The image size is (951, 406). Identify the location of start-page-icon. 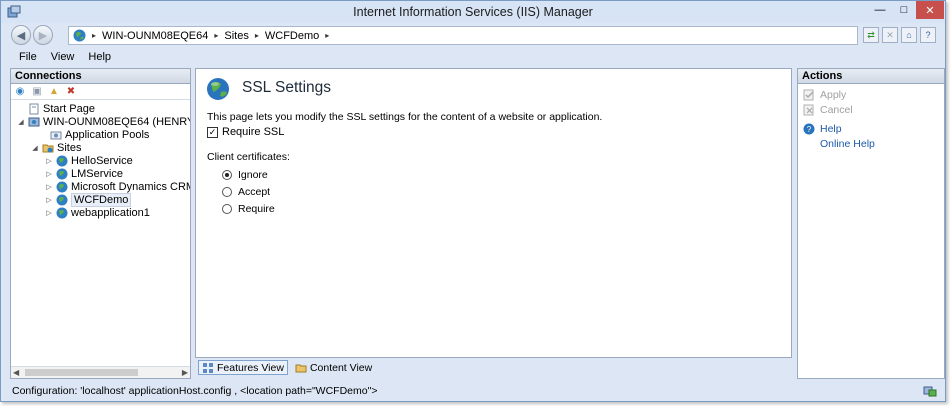
(34, 108).